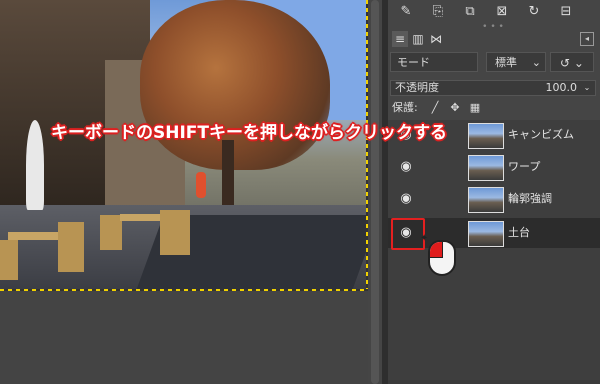 Image resolution: width=600 pixels, height=384 pixels. What do you see at coordinates (400, 39) in the screenshot?
I see `layers-tab-icon: ≡` at bounding box center [400, 39].